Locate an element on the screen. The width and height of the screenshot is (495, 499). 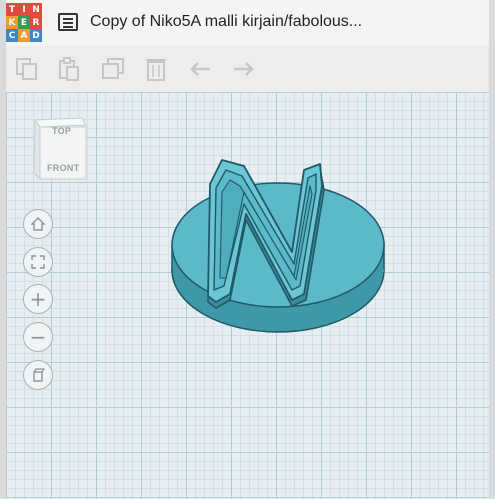
logo-letter: T is located at coordinates (12, 9).